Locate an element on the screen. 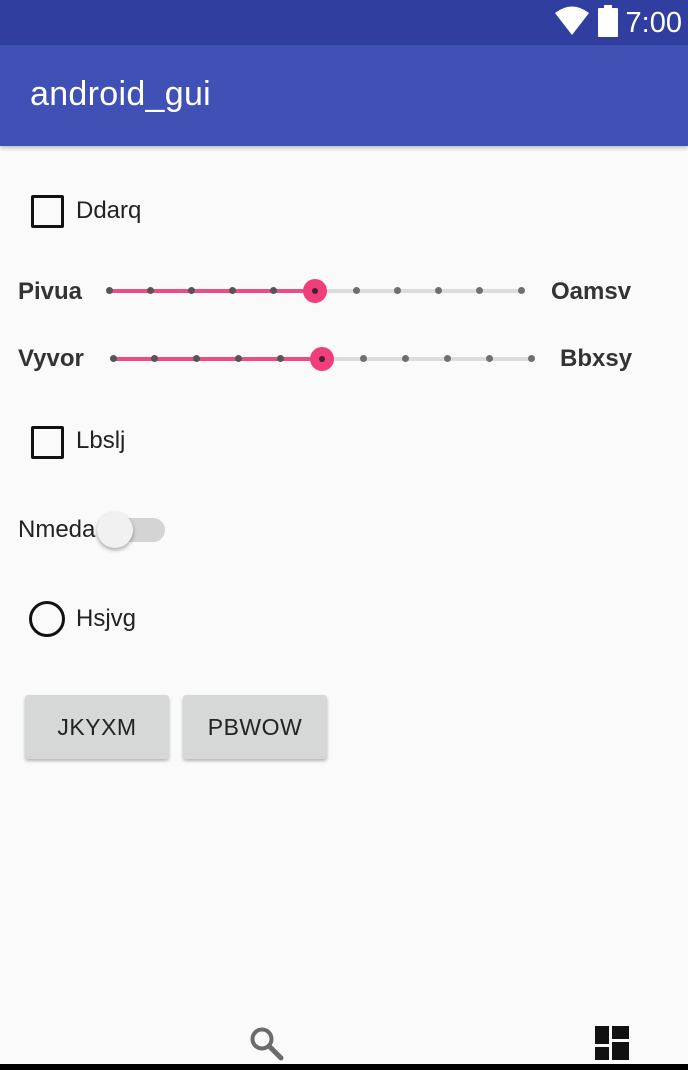 Image resolution: width=688 pixels, height=1070 pixels. seekbar-pivua is located at coordinates (315, 291).